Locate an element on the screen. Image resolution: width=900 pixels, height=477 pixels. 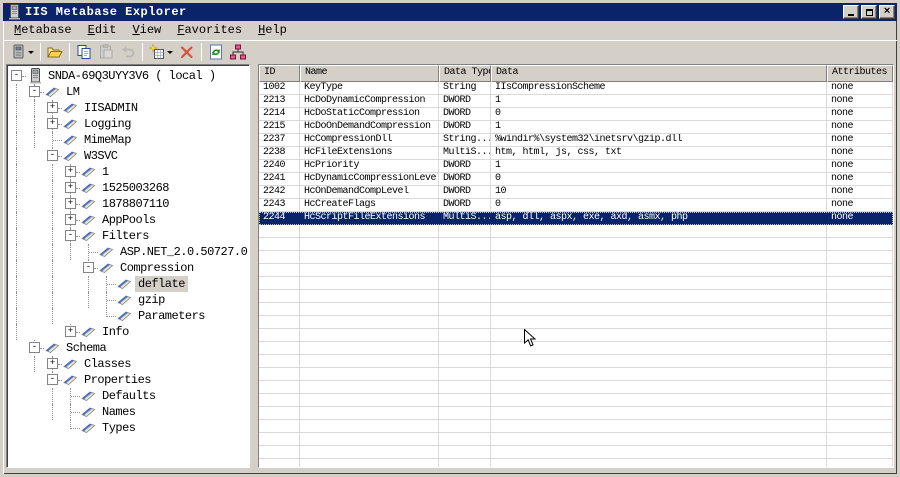
open-button is located at coordinates (55, 52).